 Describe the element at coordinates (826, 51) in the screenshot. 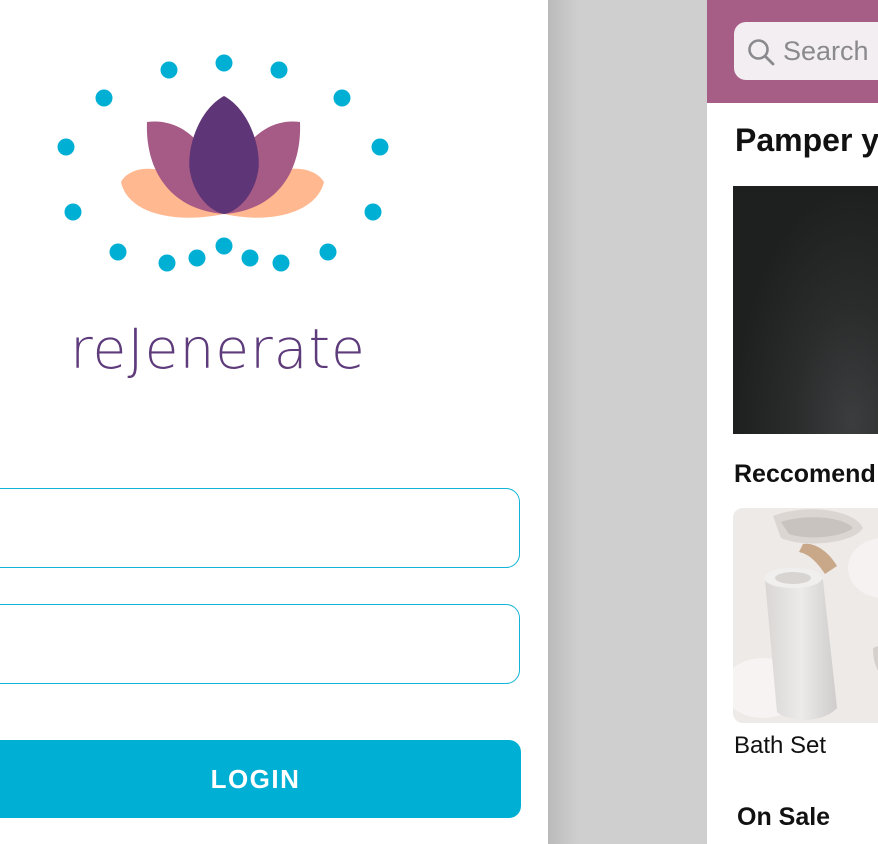

I see `search-placeholder: Search` at that location.